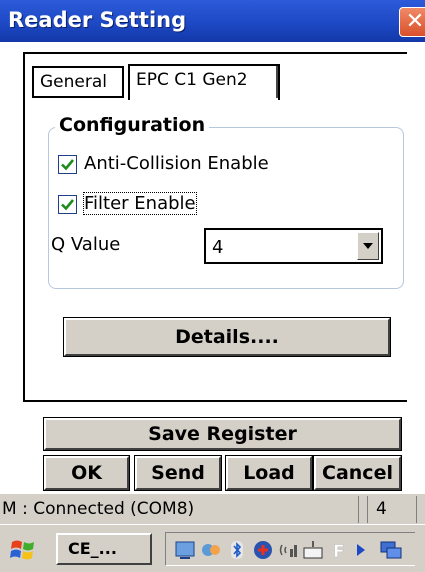 This screenshot has width=425, height=572. I want to click on bluetooth-icon, so click(237, 550).